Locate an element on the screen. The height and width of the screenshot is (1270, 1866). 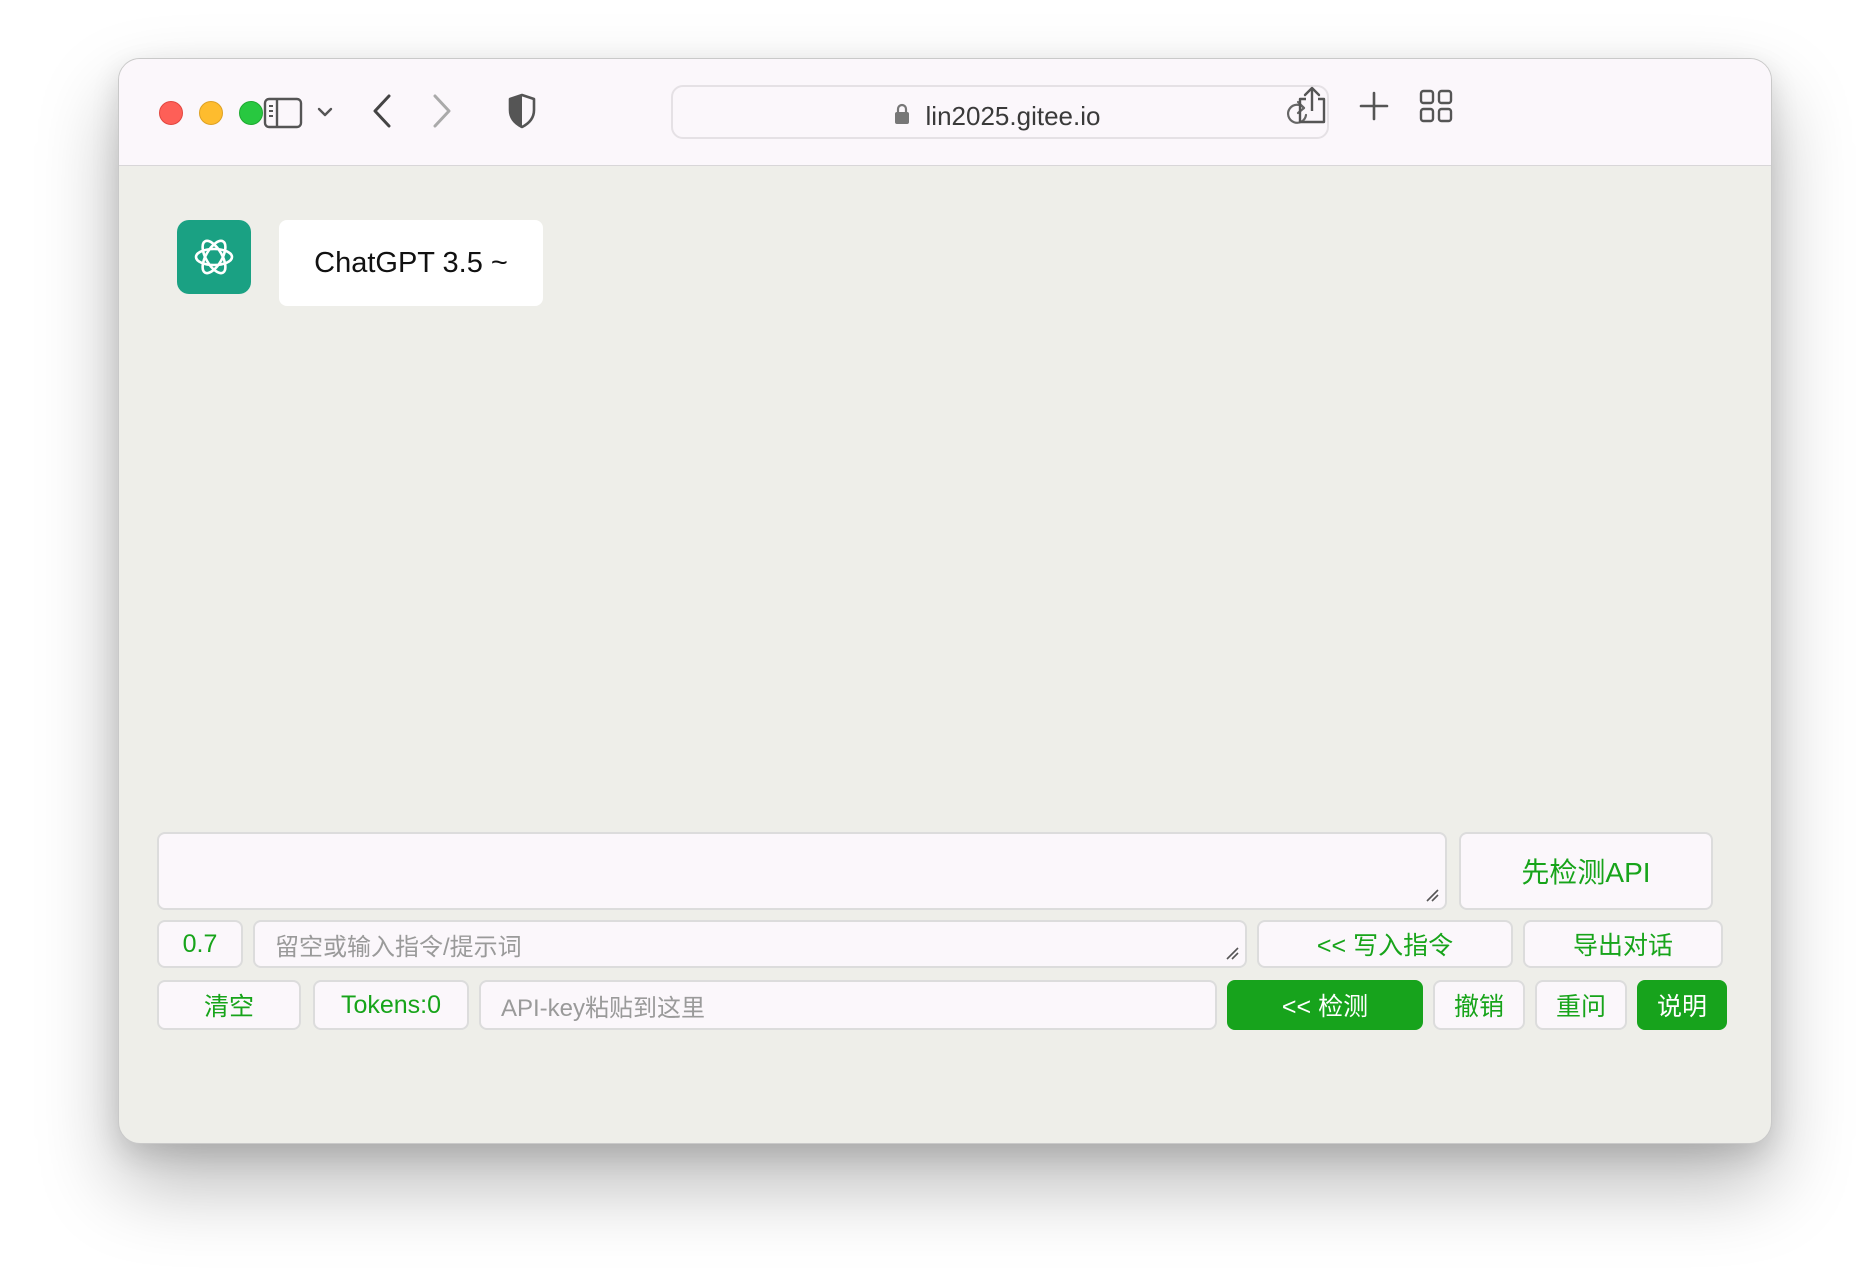
new-tab-icon is located at coordinates (1374, 106).